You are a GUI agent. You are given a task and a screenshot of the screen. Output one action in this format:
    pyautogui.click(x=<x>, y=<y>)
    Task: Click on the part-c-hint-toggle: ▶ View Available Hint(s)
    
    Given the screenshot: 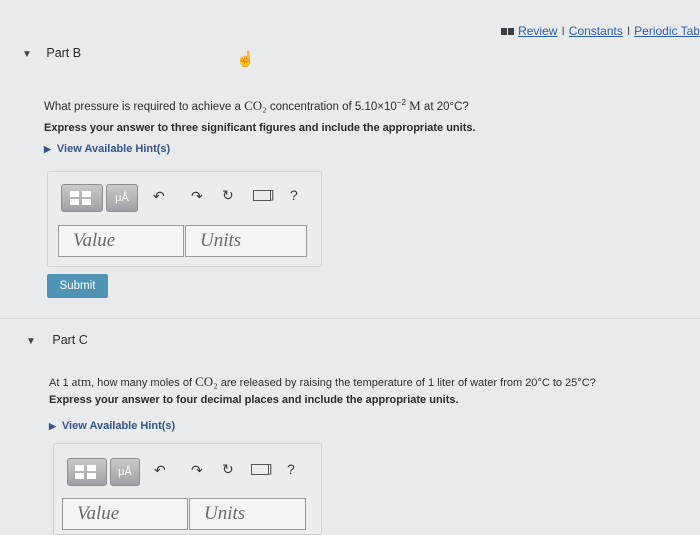 What is the action you would take?
    pyautogui.click(x=112, y=426)
    